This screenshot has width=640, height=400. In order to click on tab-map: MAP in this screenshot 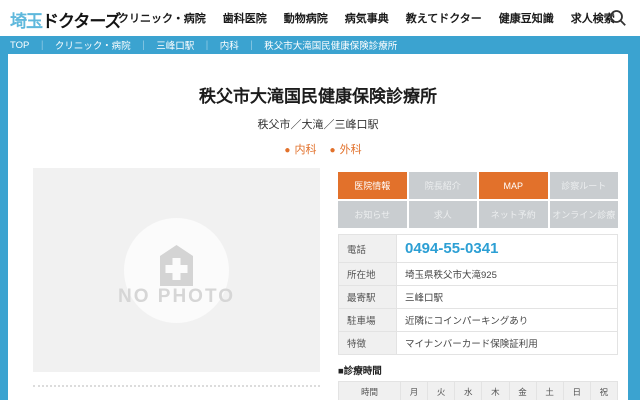, I will do `click(513, 185)`.